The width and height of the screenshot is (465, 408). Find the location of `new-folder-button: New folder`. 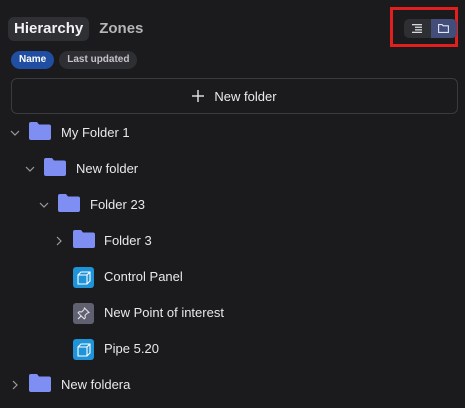

new-folder-button: New folder is located at coordinates (234, 96).